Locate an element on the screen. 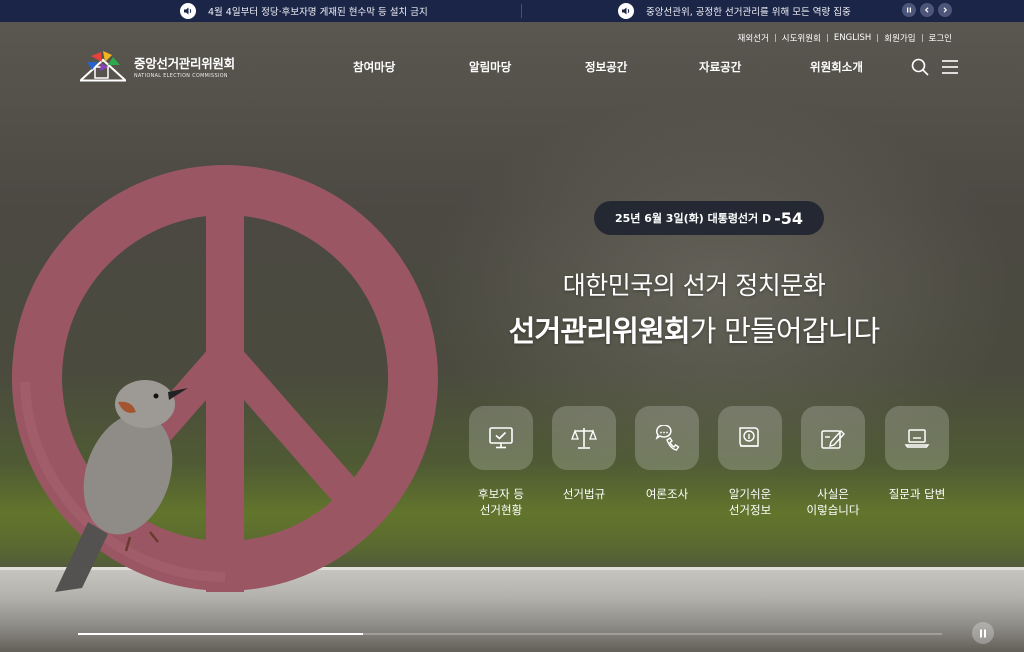 Image resolution: width=1024 pixels, height=652 pixels. quick-link-label: 질문과 답변 is located at coordinates (917, 494).